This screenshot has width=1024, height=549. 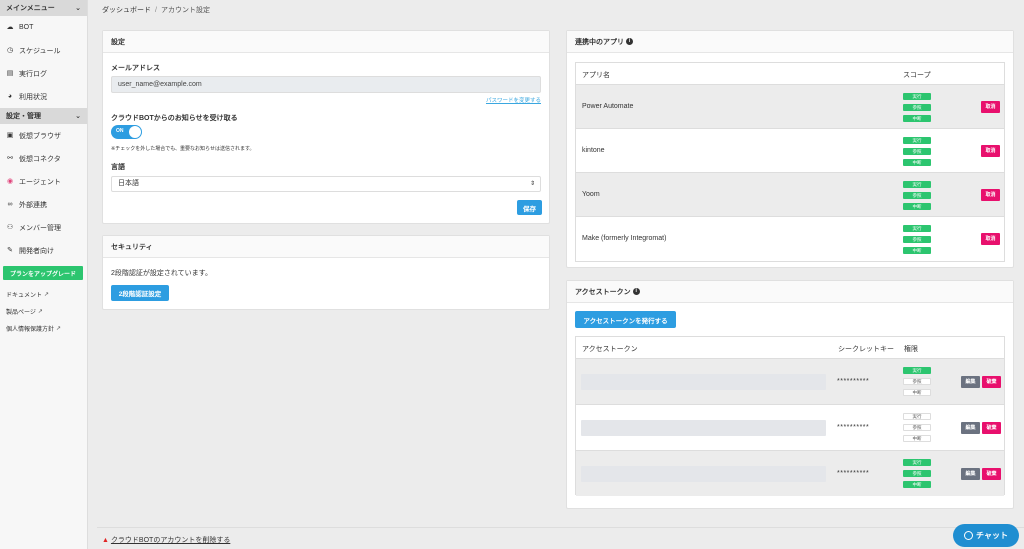 I want to click on notify-toggle: ON, so click(x=126, y=132).